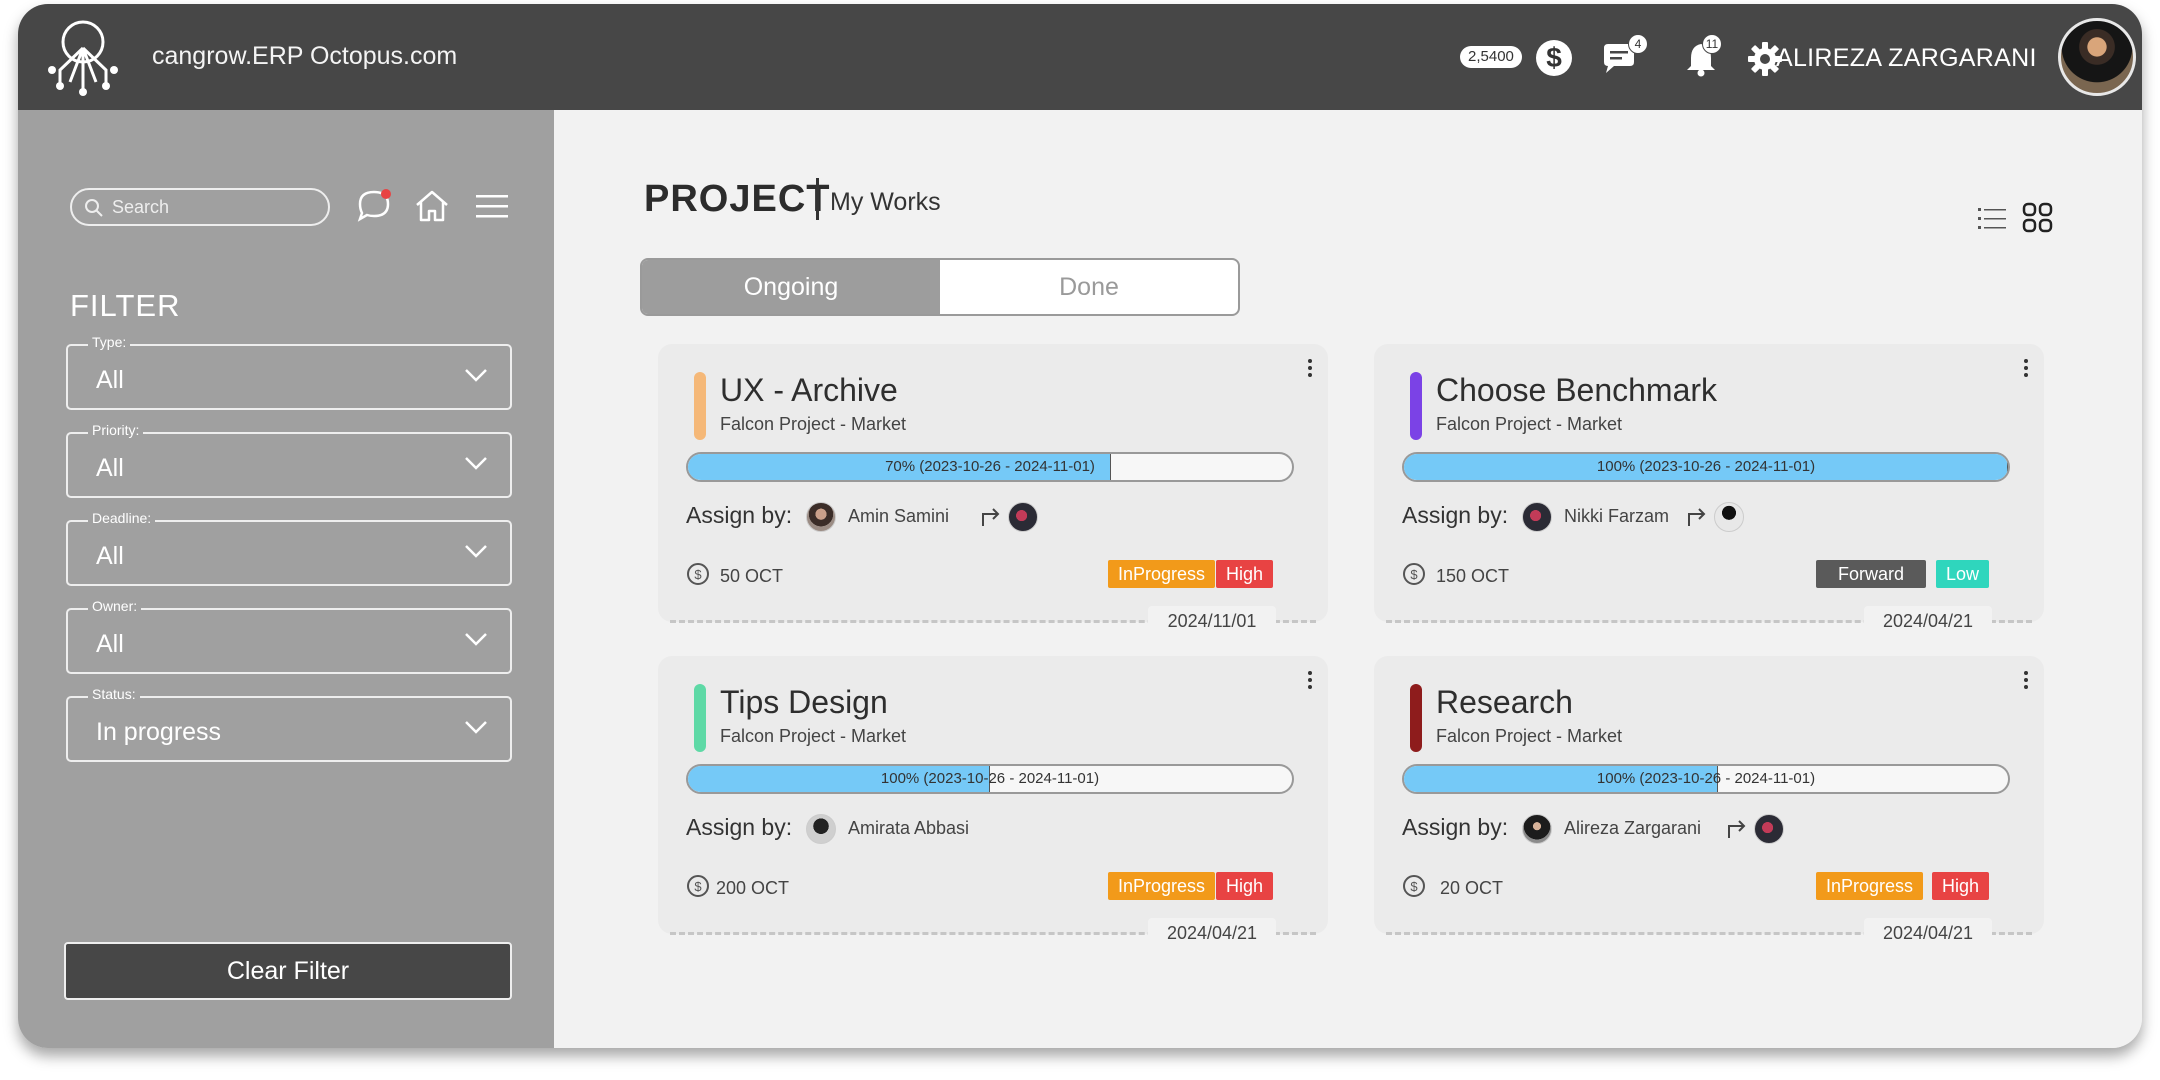 This screenshot has height=1080, width=2160. I want to click on tab-done: Done, so click(1089, 287).